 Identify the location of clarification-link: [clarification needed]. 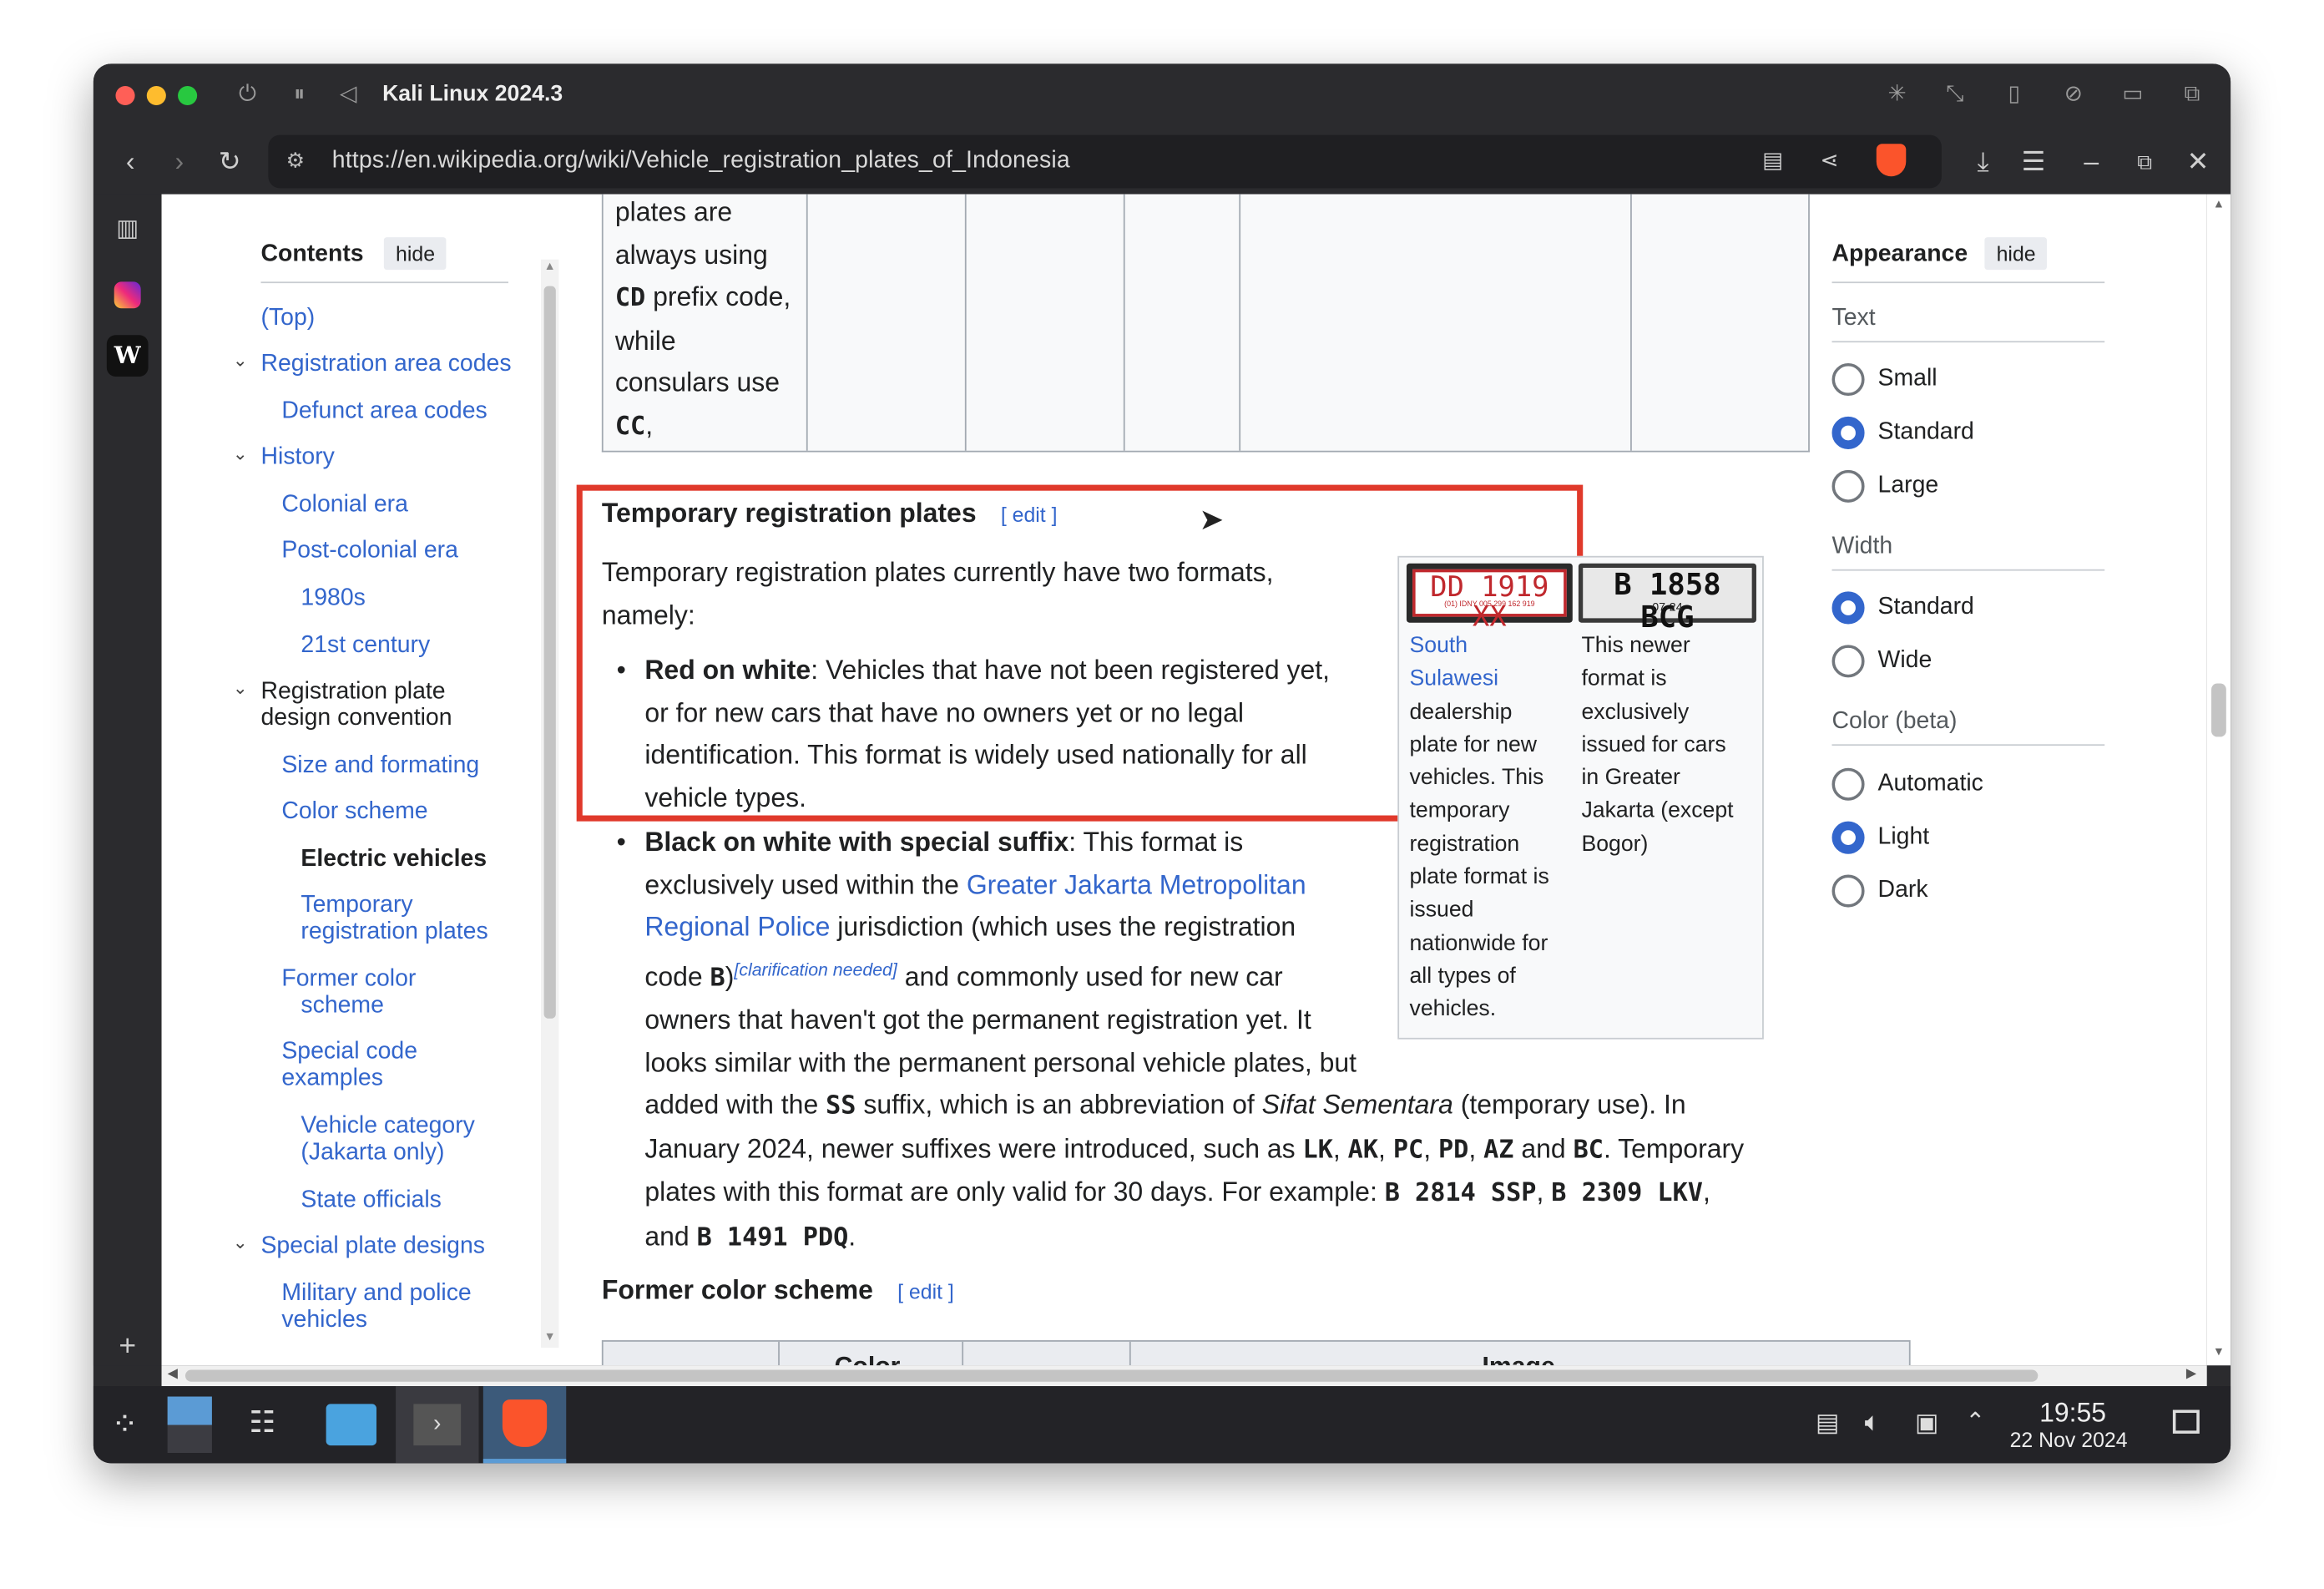
(815, 969).